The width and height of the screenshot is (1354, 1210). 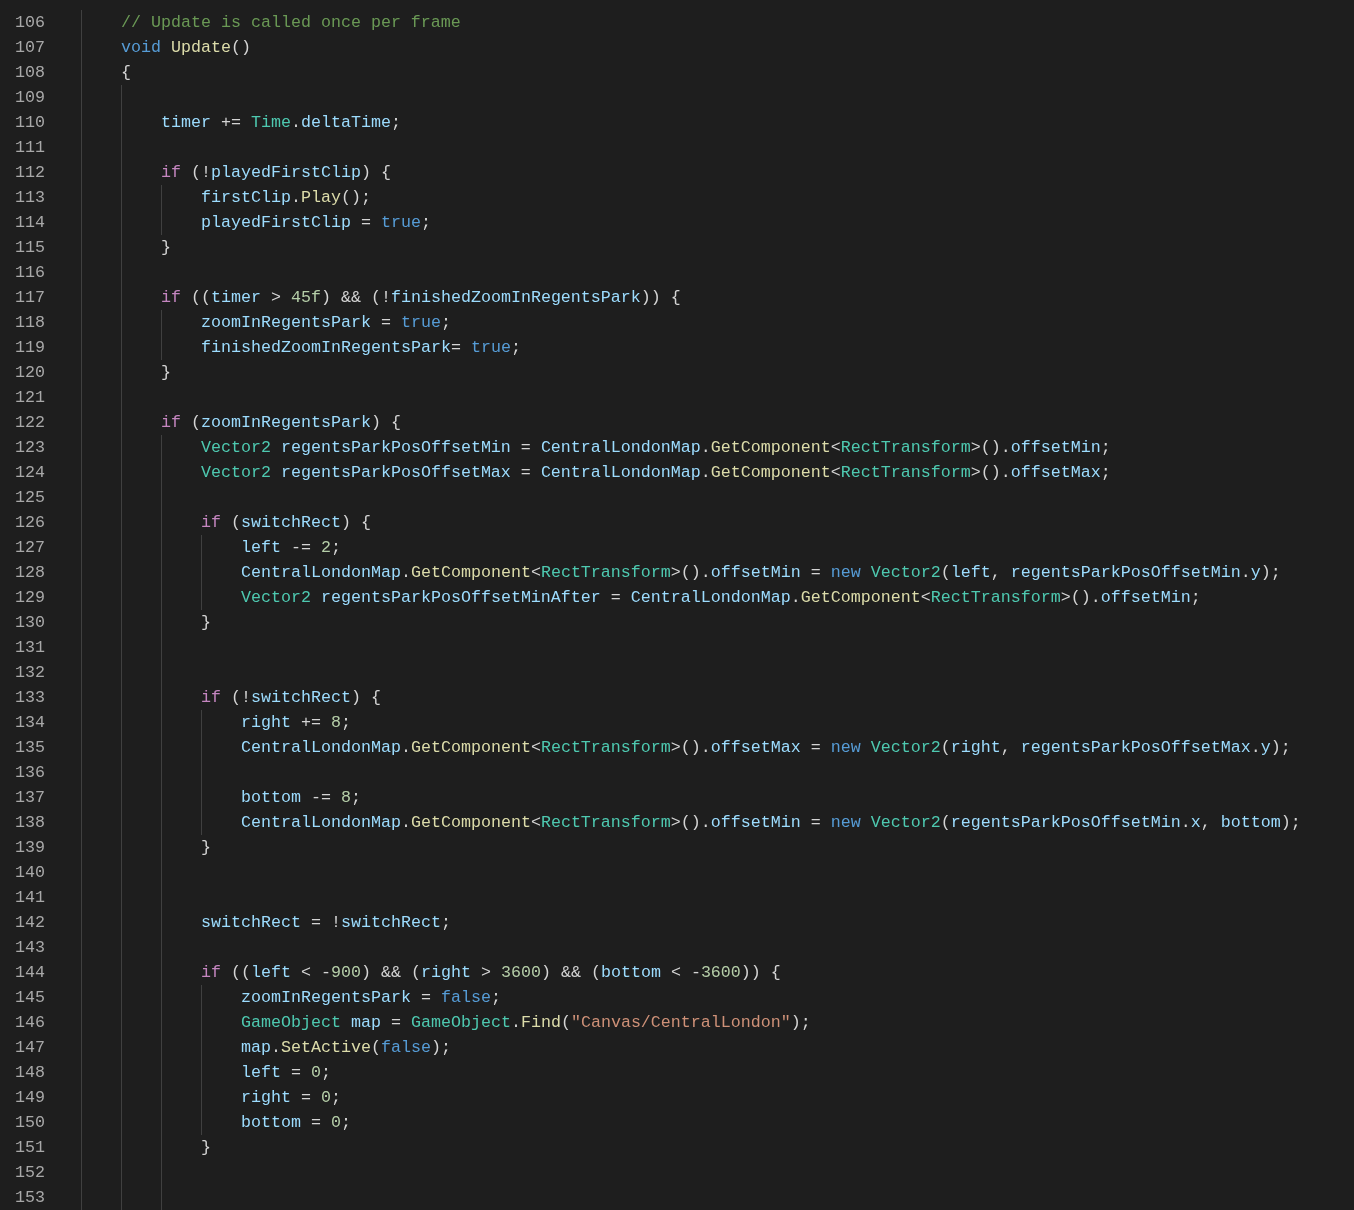 I want to click on code-line: CentralLondonMap.GetComponent<RectTransform>().offsetMin = new Vector2(regentsParkPosOffsetMin.x, bottom);, so click(x=771, y=823).